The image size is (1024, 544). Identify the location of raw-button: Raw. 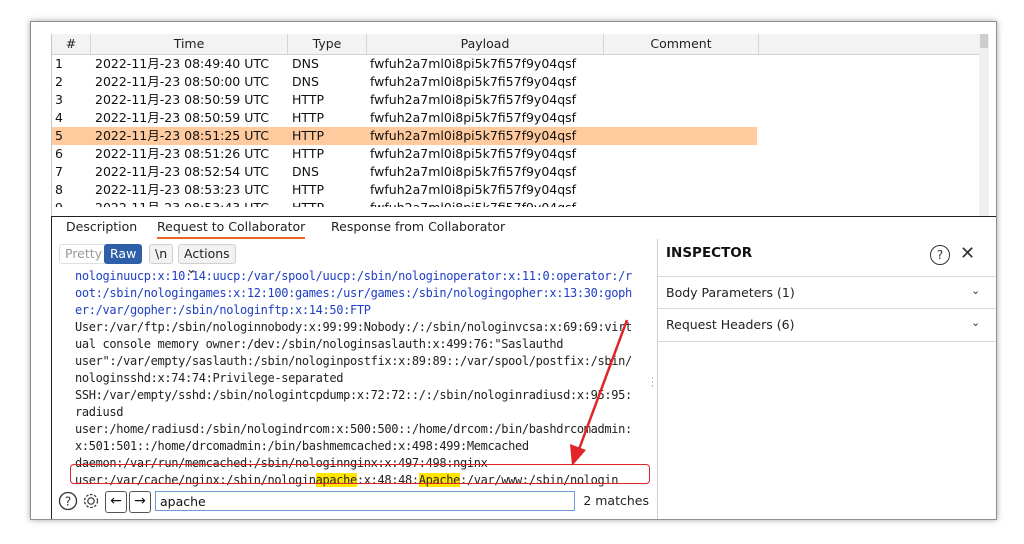
(123, 254).